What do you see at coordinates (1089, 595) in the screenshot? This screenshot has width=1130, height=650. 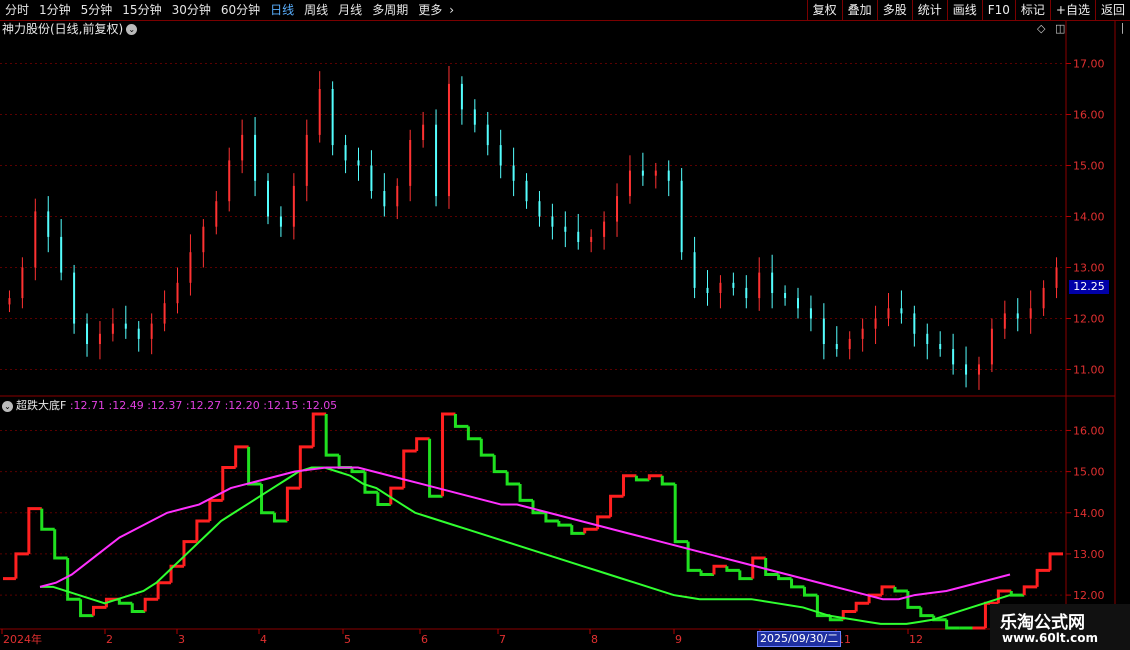 I see `indicator-tick-label: 12.00` at bounding box center [1089, 595].